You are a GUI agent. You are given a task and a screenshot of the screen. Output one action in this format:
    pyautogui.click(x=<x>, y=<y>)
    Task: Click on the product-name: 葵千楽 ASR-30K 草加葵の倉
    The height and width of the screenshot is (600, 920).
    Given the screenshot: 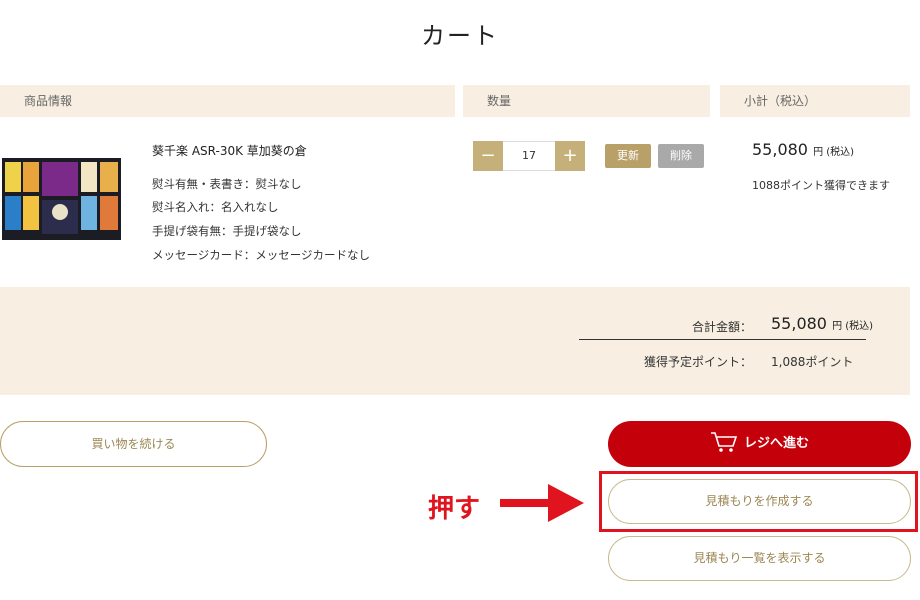 What is the action you would take?
    pyautogui.click(x=229, y=150)
    